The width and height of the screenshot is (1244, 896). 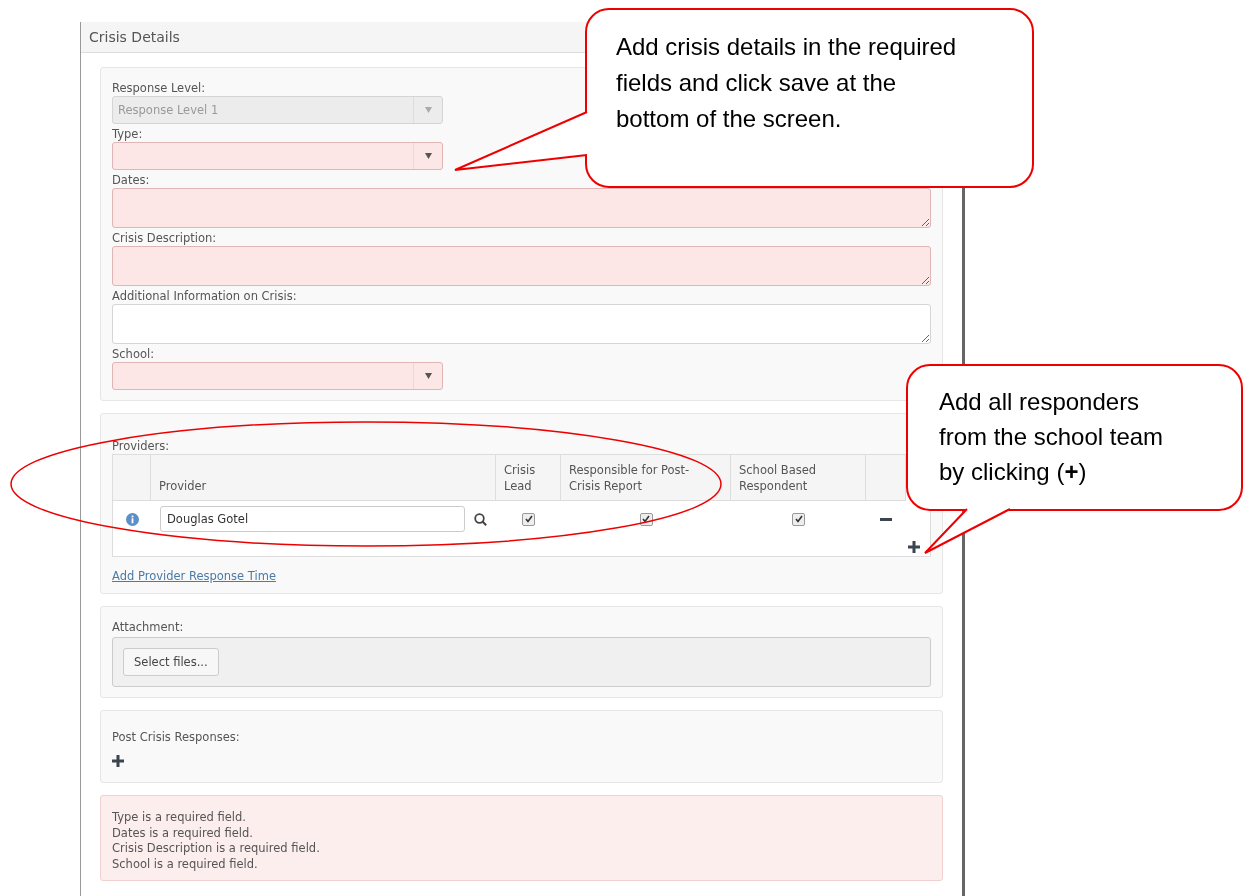 I want to click on error-message: Dates is a required field., so click(x=183, y=833).